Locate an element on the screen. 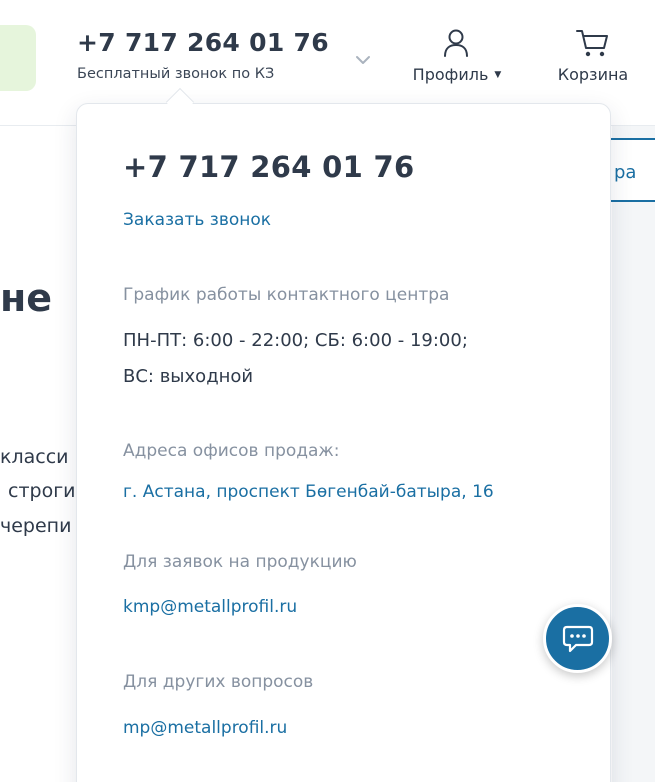 The height and width of the screenshot is (782, 655). chat-icon is located at coordinates (578, 639).